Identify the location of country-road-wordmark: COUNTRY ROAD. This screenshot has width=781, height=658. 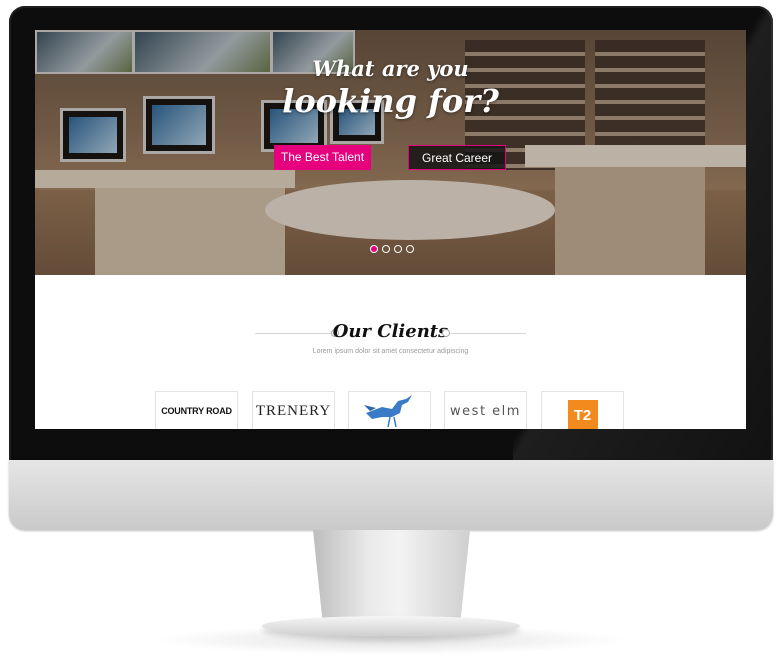
(196, 411).